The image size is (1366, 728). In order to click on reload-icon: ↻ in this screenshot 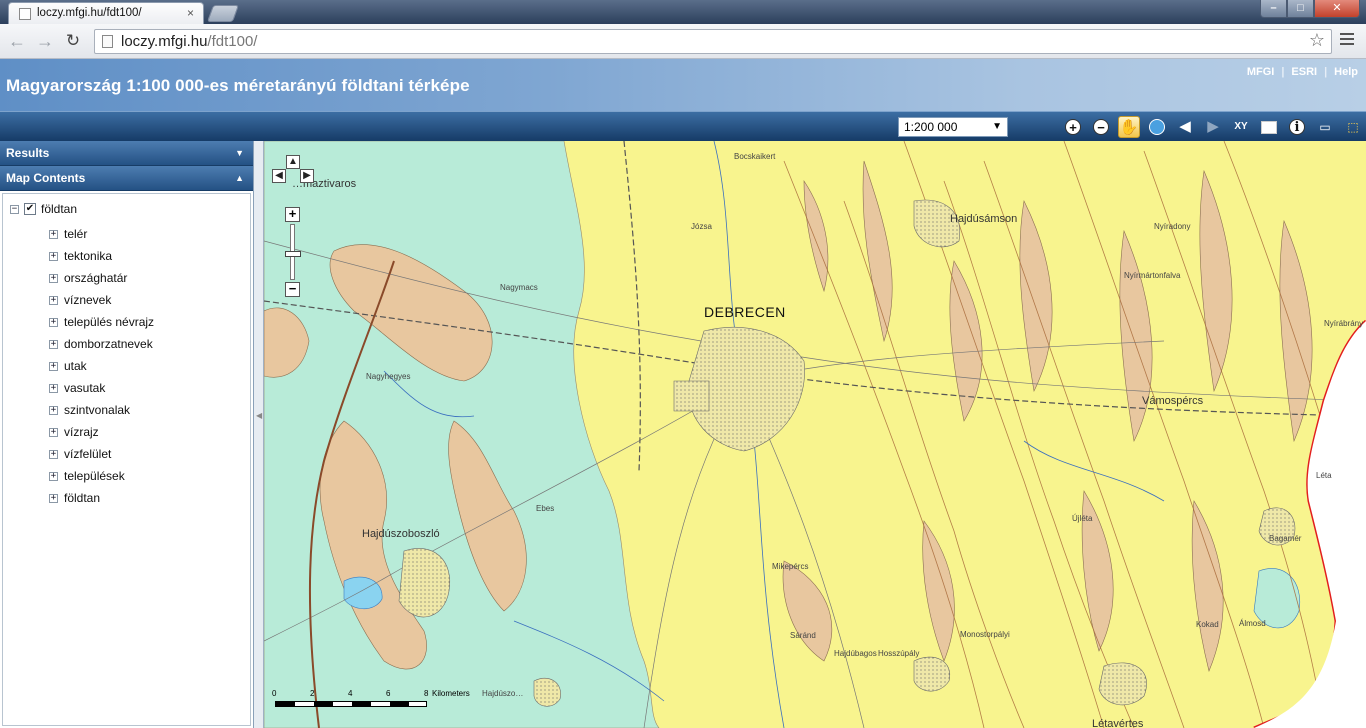, I will do `click(73, 41)`.